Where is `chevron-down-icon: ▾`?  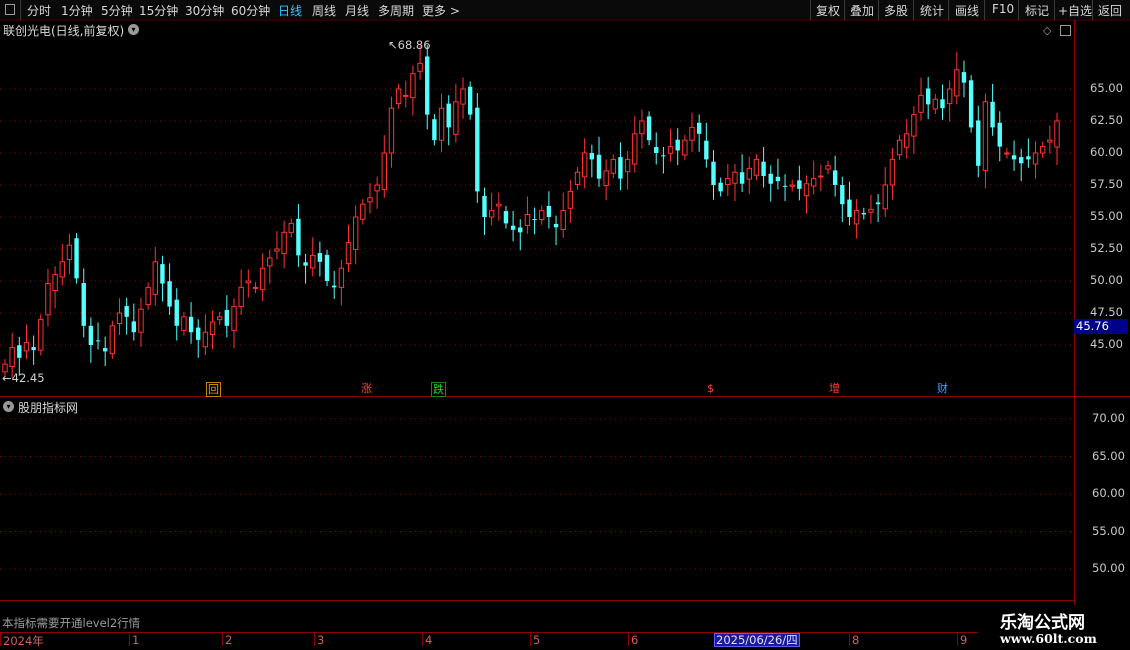 chevron-down-icon: ▾ is located at coordinates (133, 29).